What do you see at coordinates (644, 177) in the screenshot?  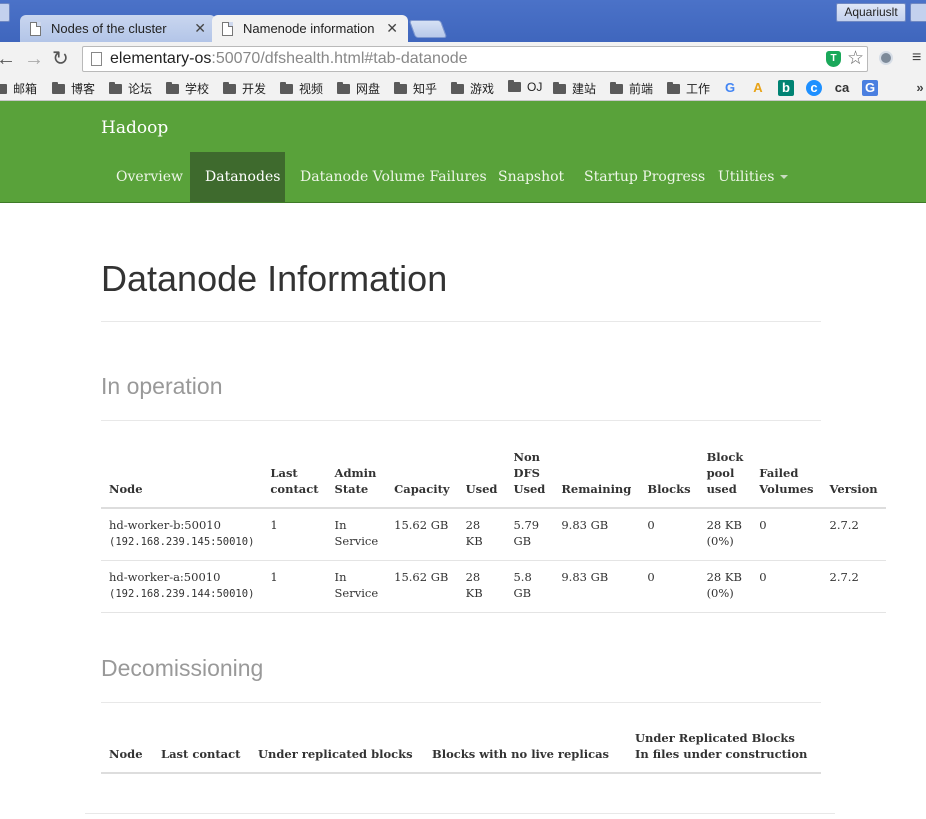 I see `nav-startup-progress: Startup Progress` at bounding box center [644, 177].